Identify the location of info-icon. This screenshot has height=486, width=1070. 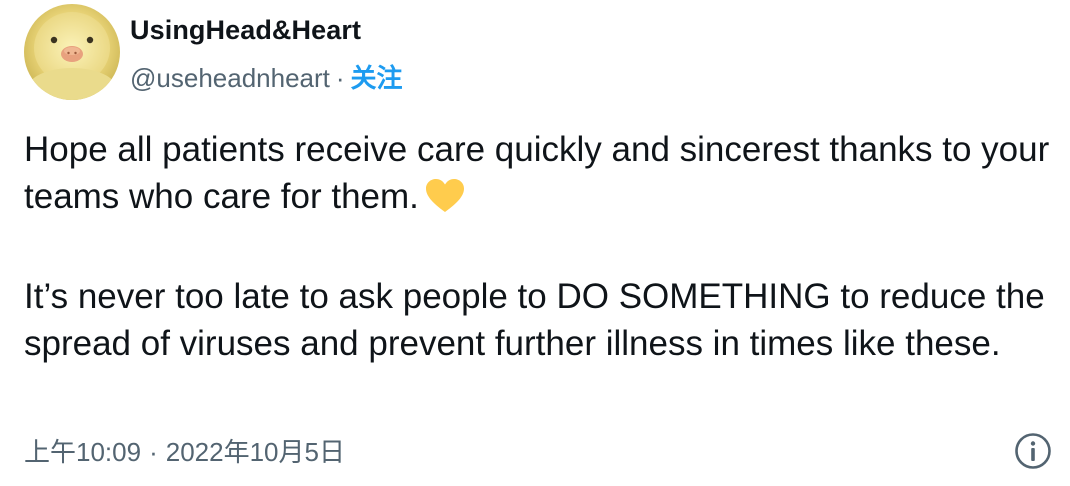
(1033, 451).